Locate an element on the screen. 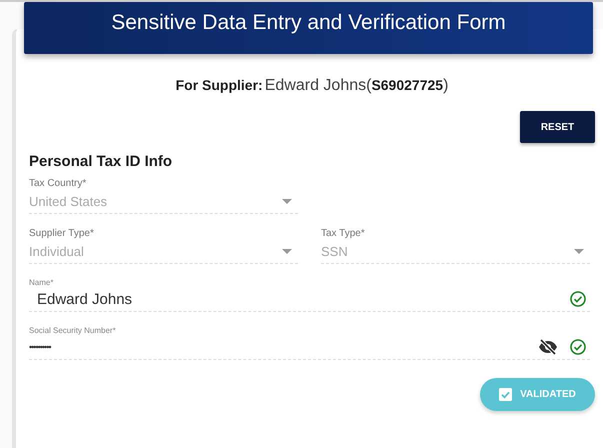 The height and width of the screenshot is (448, 603). input-field: Edward Johns is located at coordinates (309, 299).